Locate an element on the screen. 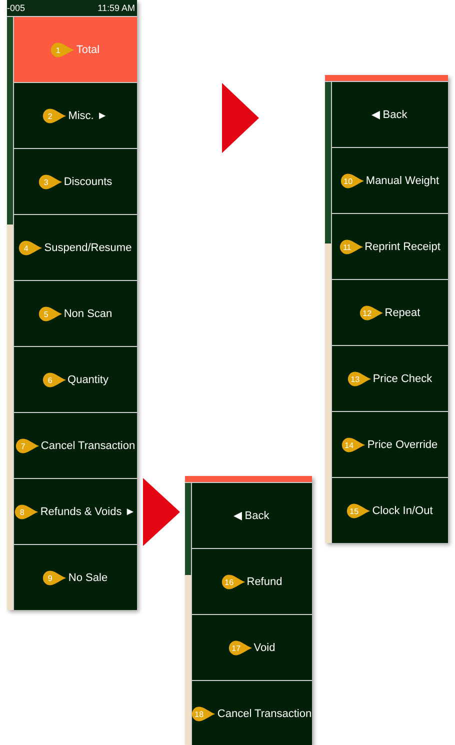 The height and width of the screenshot is (745, 455). callout-badge: 6 is located at coordinates (54, 380).